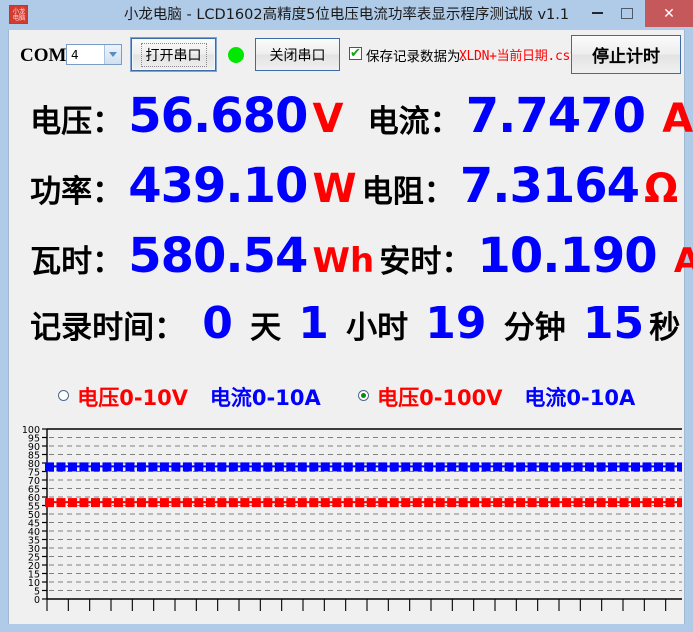 The image size is (693, 632). I want to click on range-100v-current-label: 电流0-10A, so click(580, 398).